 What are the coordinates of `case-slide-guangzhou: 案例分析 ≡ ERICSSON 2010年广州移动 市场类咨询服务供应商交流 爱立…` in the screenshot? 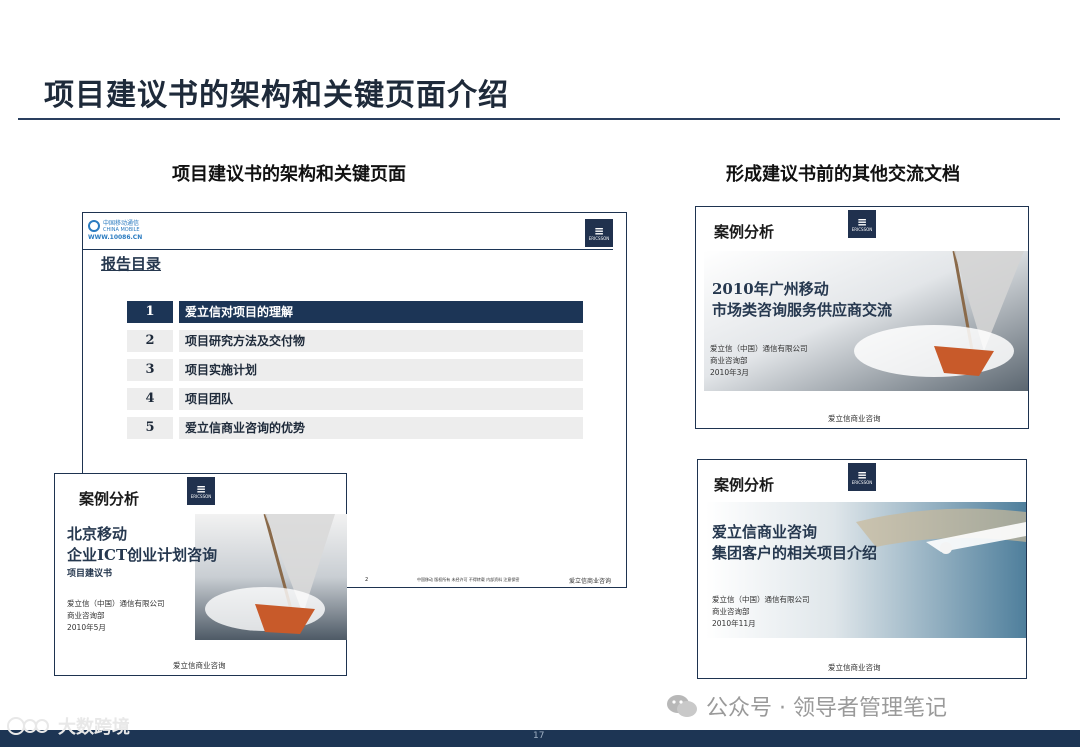 It's located at (862, 317).